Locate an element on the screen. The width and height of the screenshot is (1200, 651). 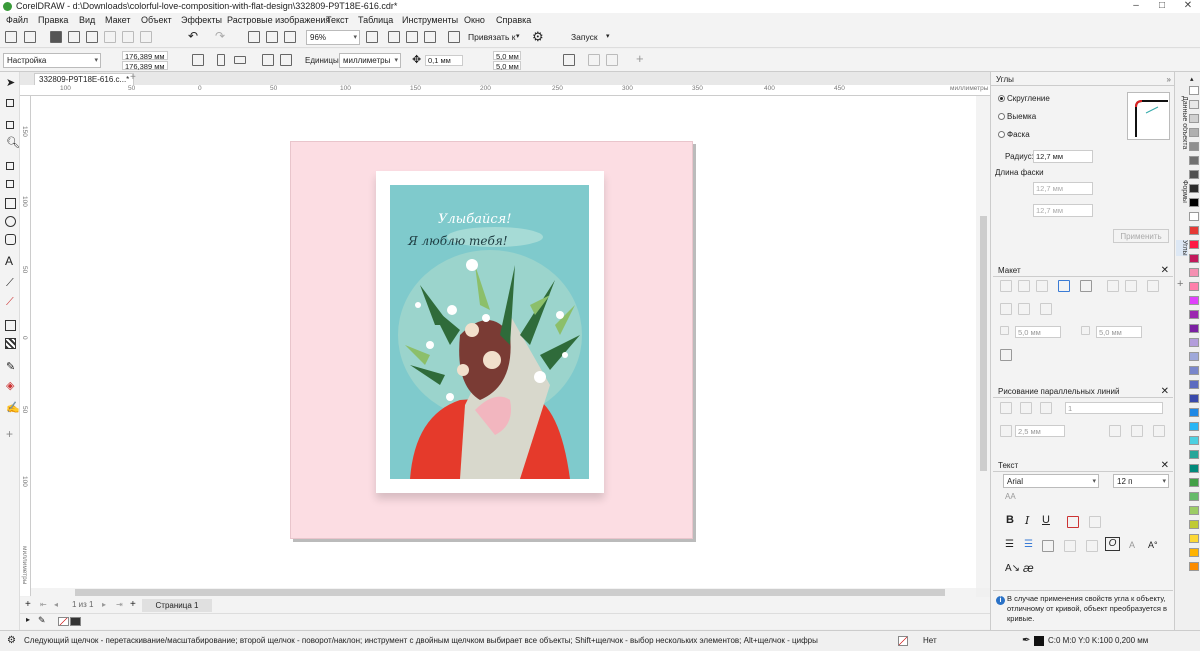
freehand-tool-icon is located at coordinates (10, 166).